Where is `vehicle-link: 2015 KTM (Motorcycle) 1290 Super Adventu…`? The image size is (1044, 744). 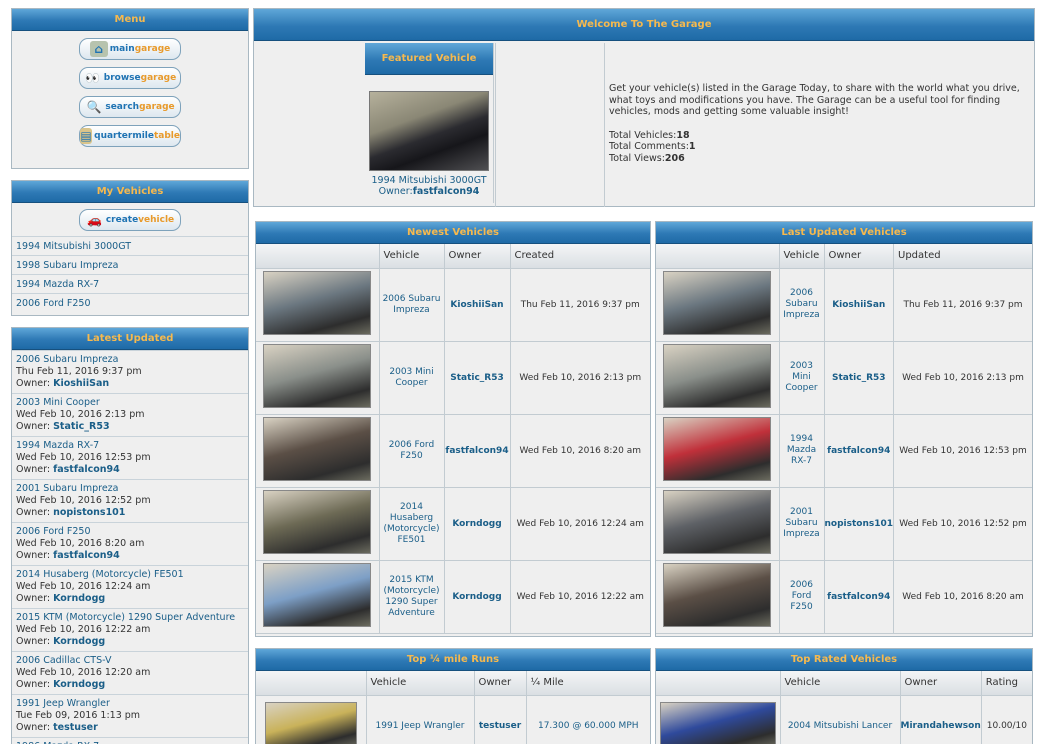
vehicle-link: 2015 KTM (Motorcycle) 1290 Super Adventu… is located at coordinates (412, 597).